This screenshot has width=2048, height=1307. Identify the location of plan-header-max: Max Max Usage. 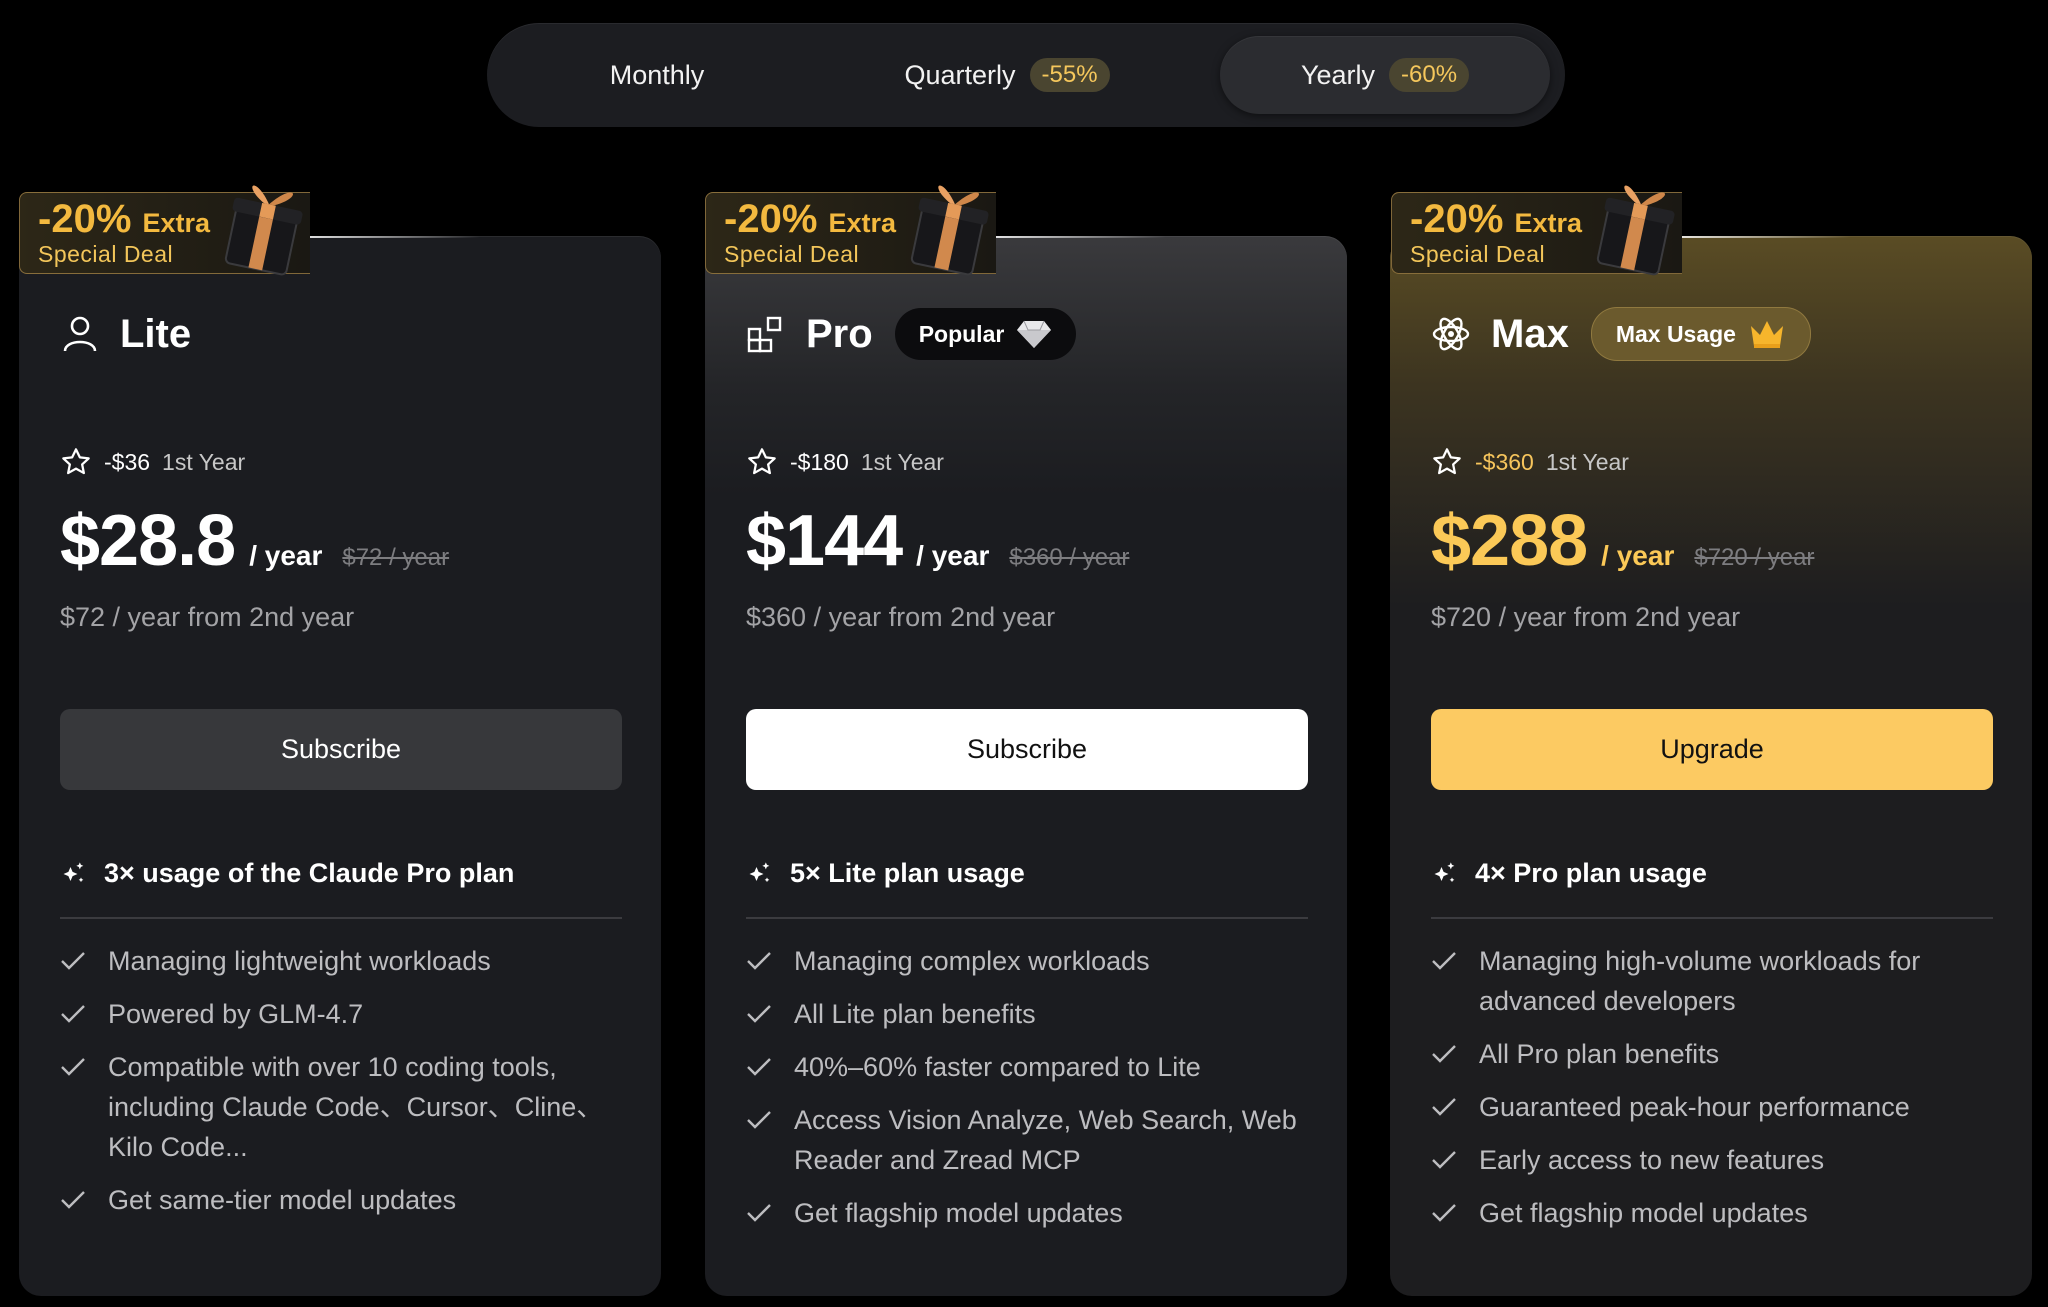
(1621, 334).